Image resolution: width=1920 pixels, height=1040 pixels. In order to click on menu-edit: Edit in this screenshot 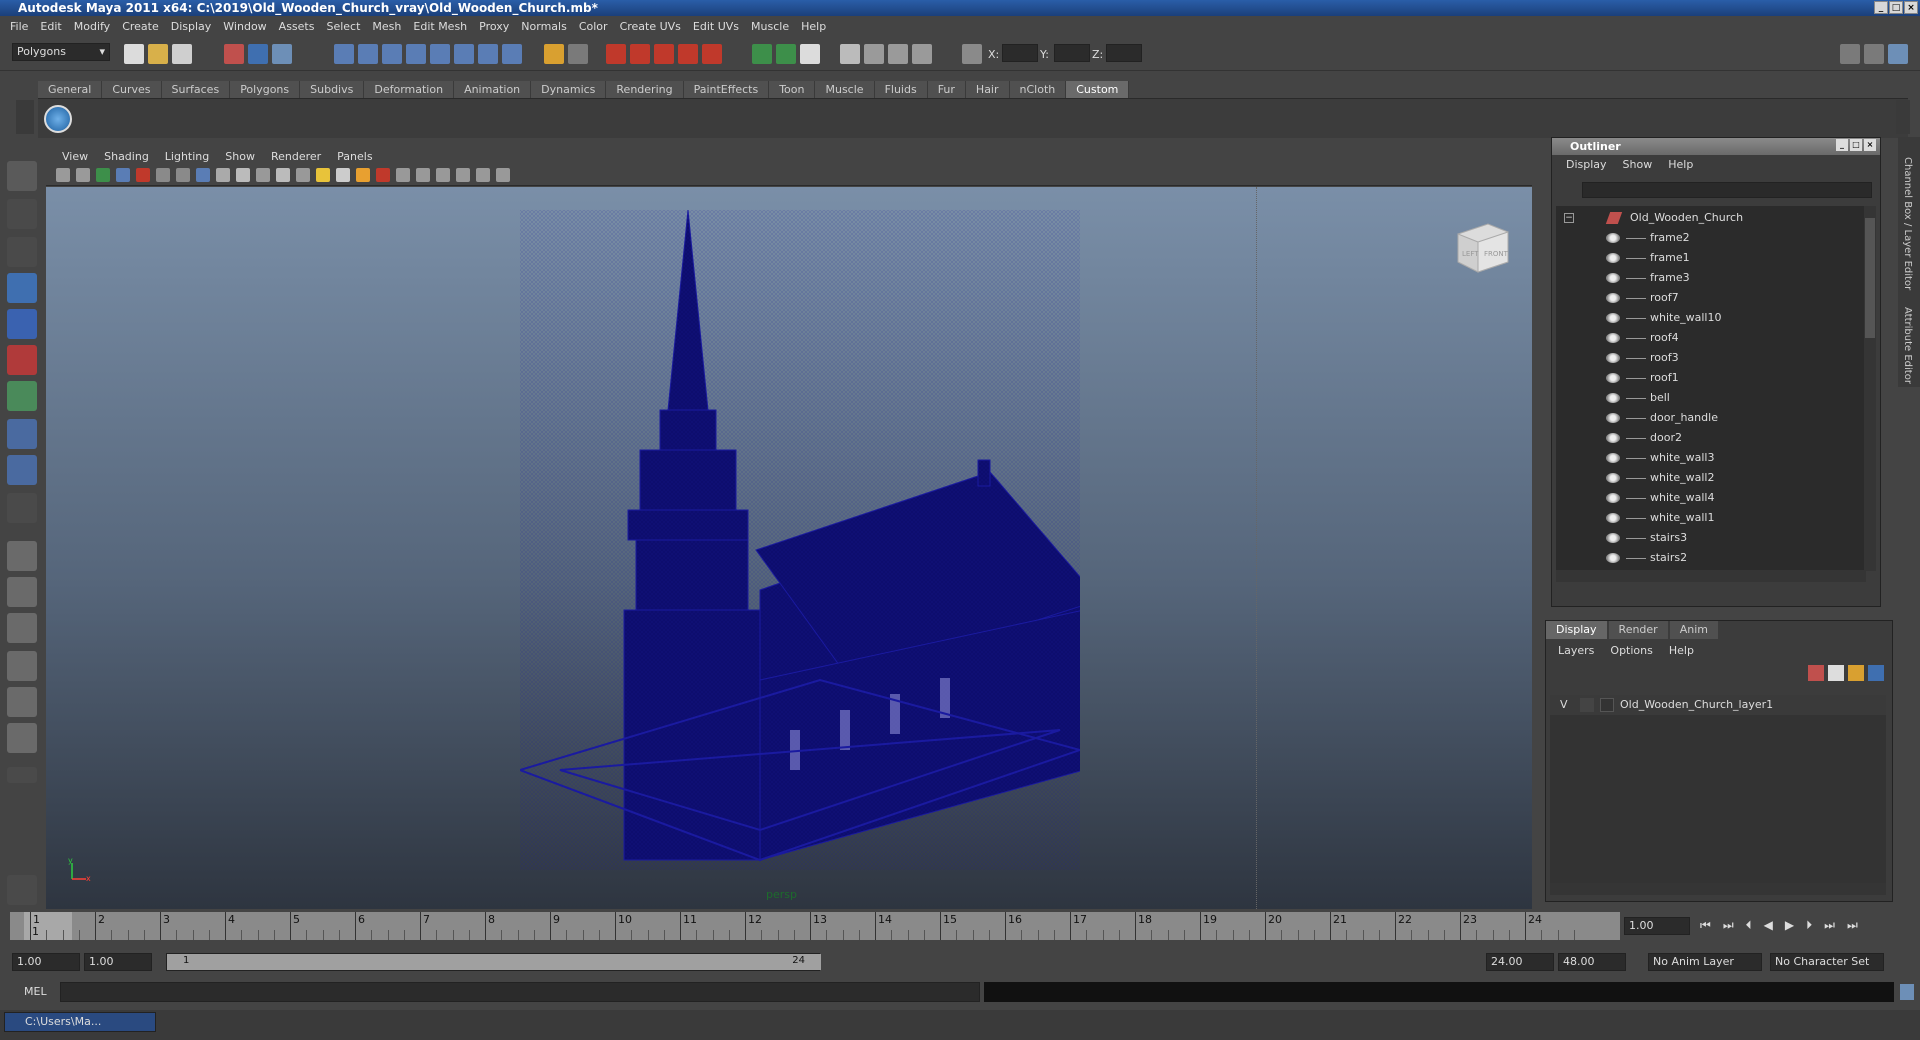, I will do `click(50, 26)`.